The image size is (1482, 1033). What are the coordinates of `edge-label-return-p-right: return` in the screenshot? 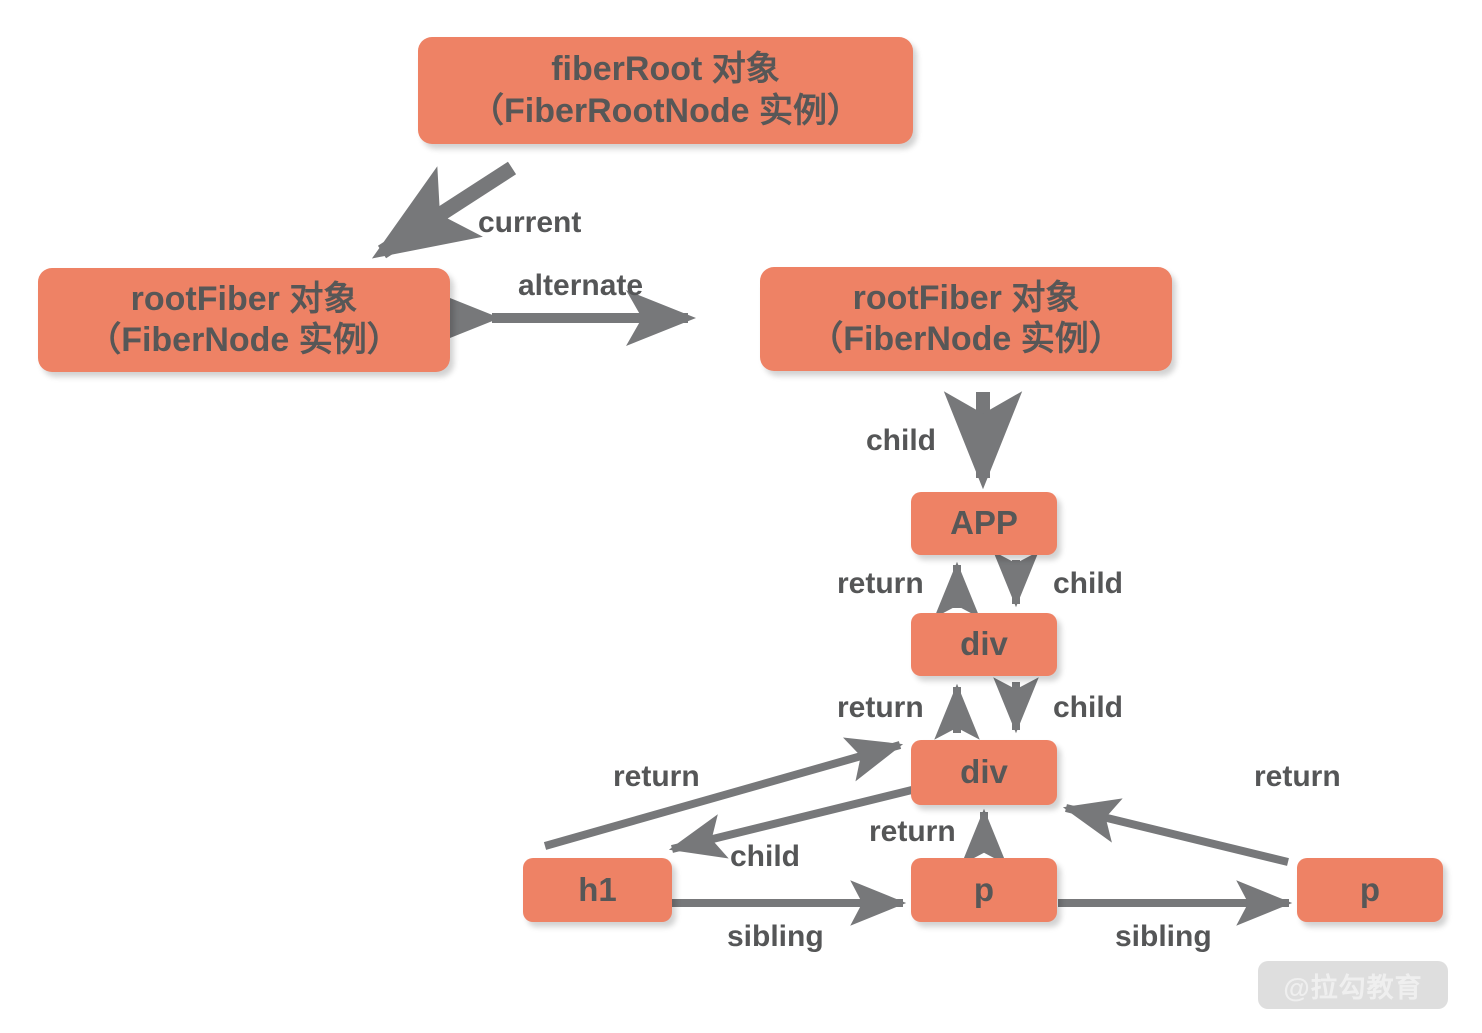 It's located at (1297, 776).